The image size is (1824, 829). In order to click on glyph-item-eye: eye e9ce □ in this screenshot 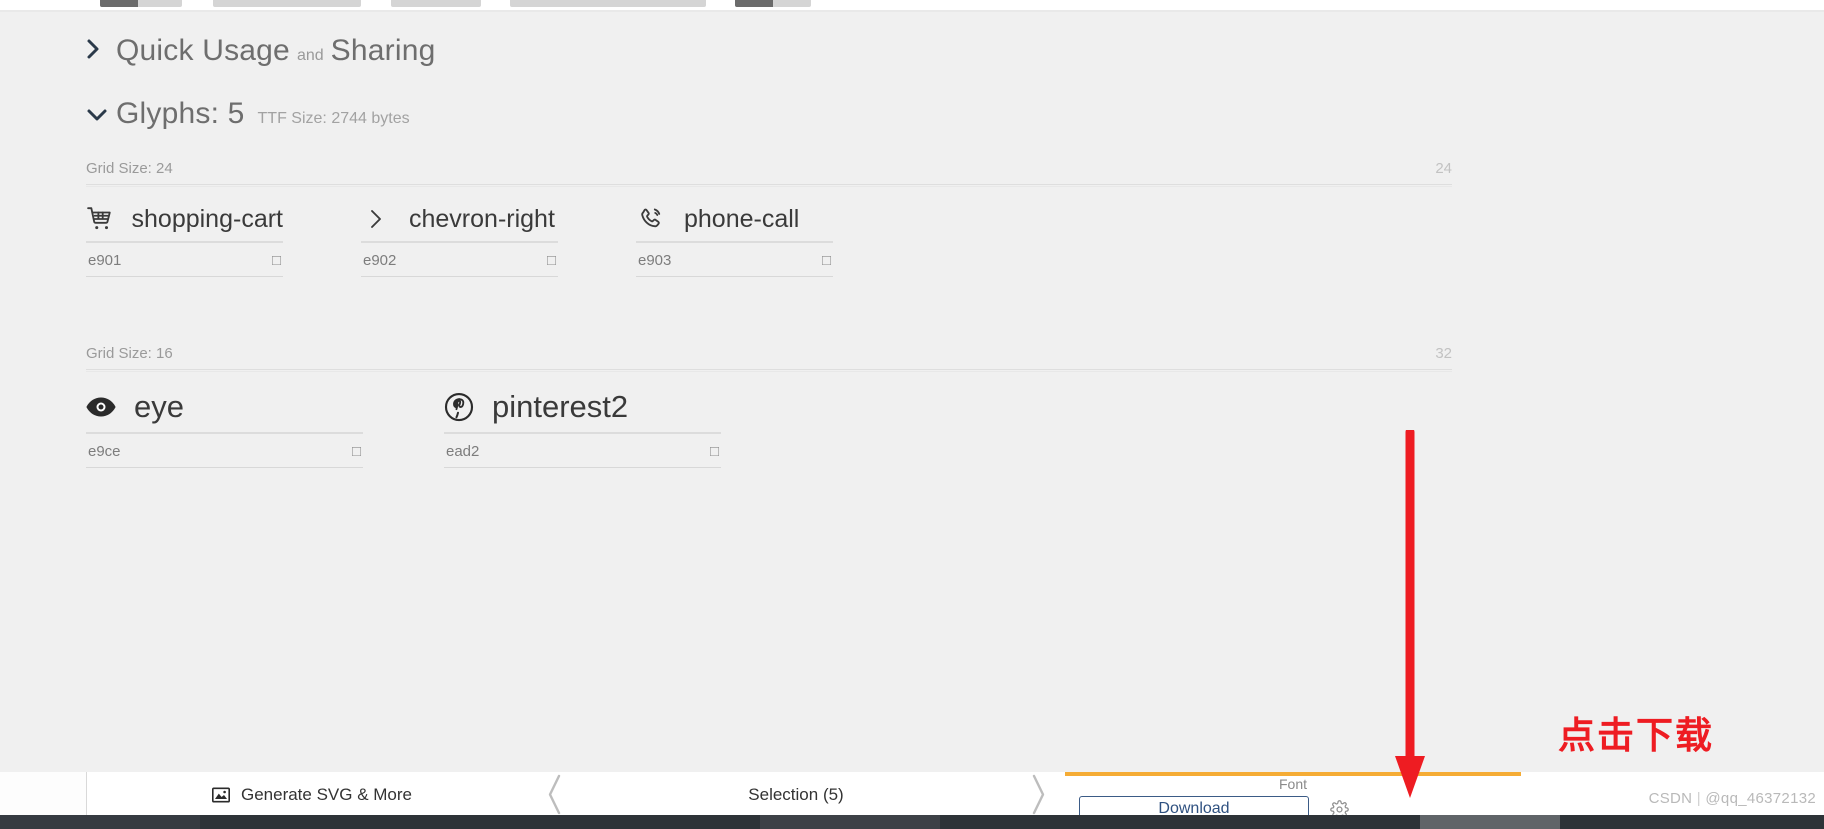, I will do `click(224, 428)`.